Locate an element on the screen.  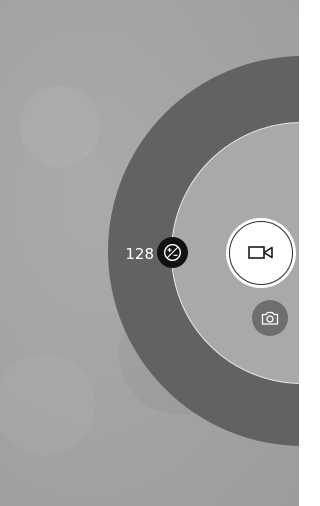
exposure-control-button is located at coordinates (172, 252).